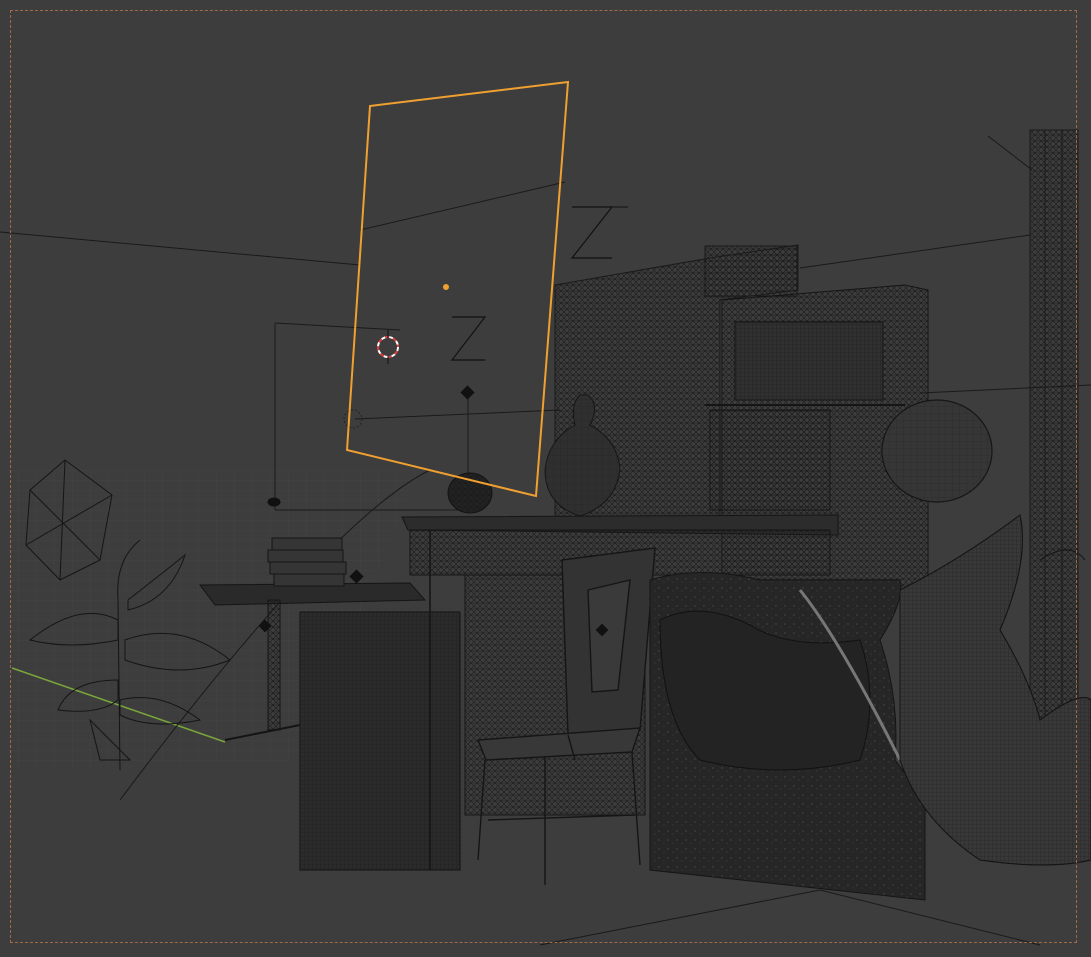 This screenshot has width=1091, height=957. I want to click on column, so click(1033, 425).